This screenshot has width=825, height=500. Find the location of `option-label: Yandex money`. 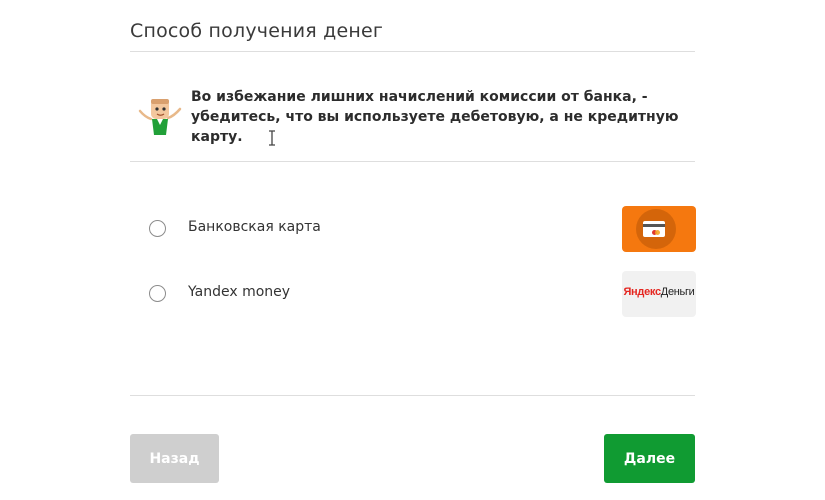

option-label: Yandex money is located at coordinates (239, 292).